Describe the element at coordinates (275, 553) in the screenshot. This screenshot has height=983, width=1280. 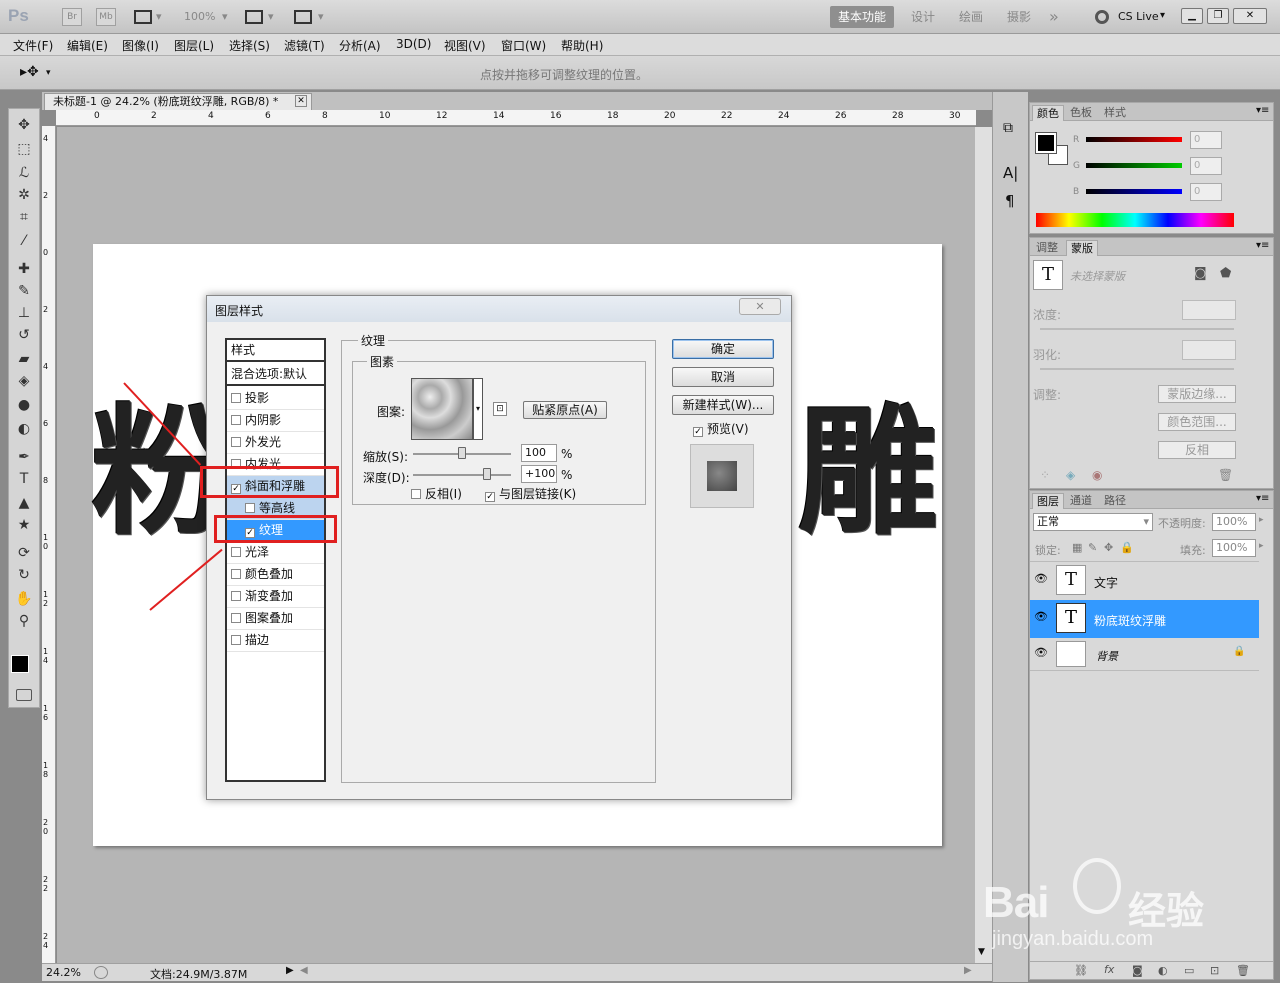
I see `style-item-satin: 光泽` at that location.